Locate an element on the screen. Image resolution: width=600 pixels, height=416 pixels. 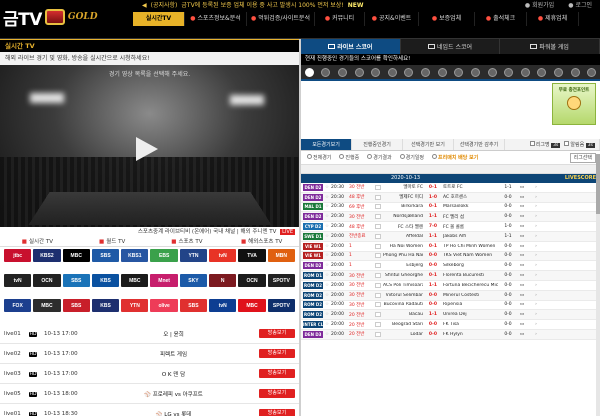
channel-logo: MBN is located at coordinates (281, 255).